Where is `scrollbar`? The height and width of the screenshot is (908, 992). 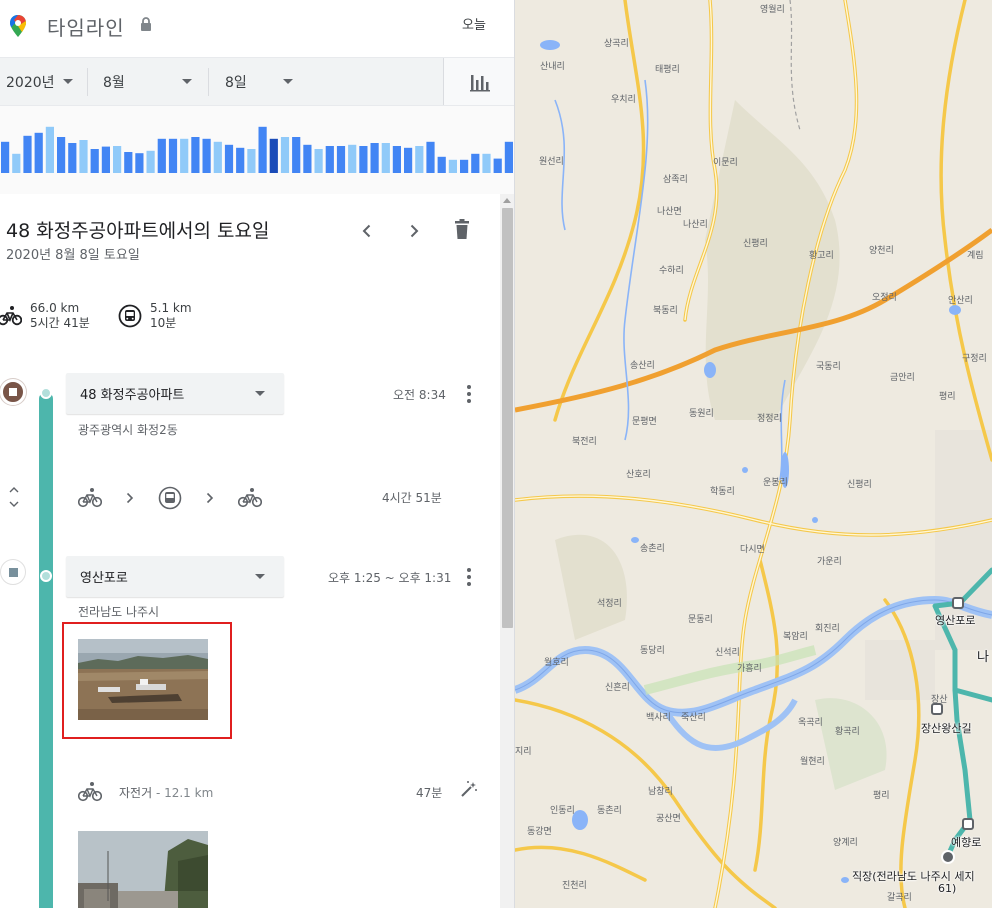
scrollbar is located at coordinates (507, 551).